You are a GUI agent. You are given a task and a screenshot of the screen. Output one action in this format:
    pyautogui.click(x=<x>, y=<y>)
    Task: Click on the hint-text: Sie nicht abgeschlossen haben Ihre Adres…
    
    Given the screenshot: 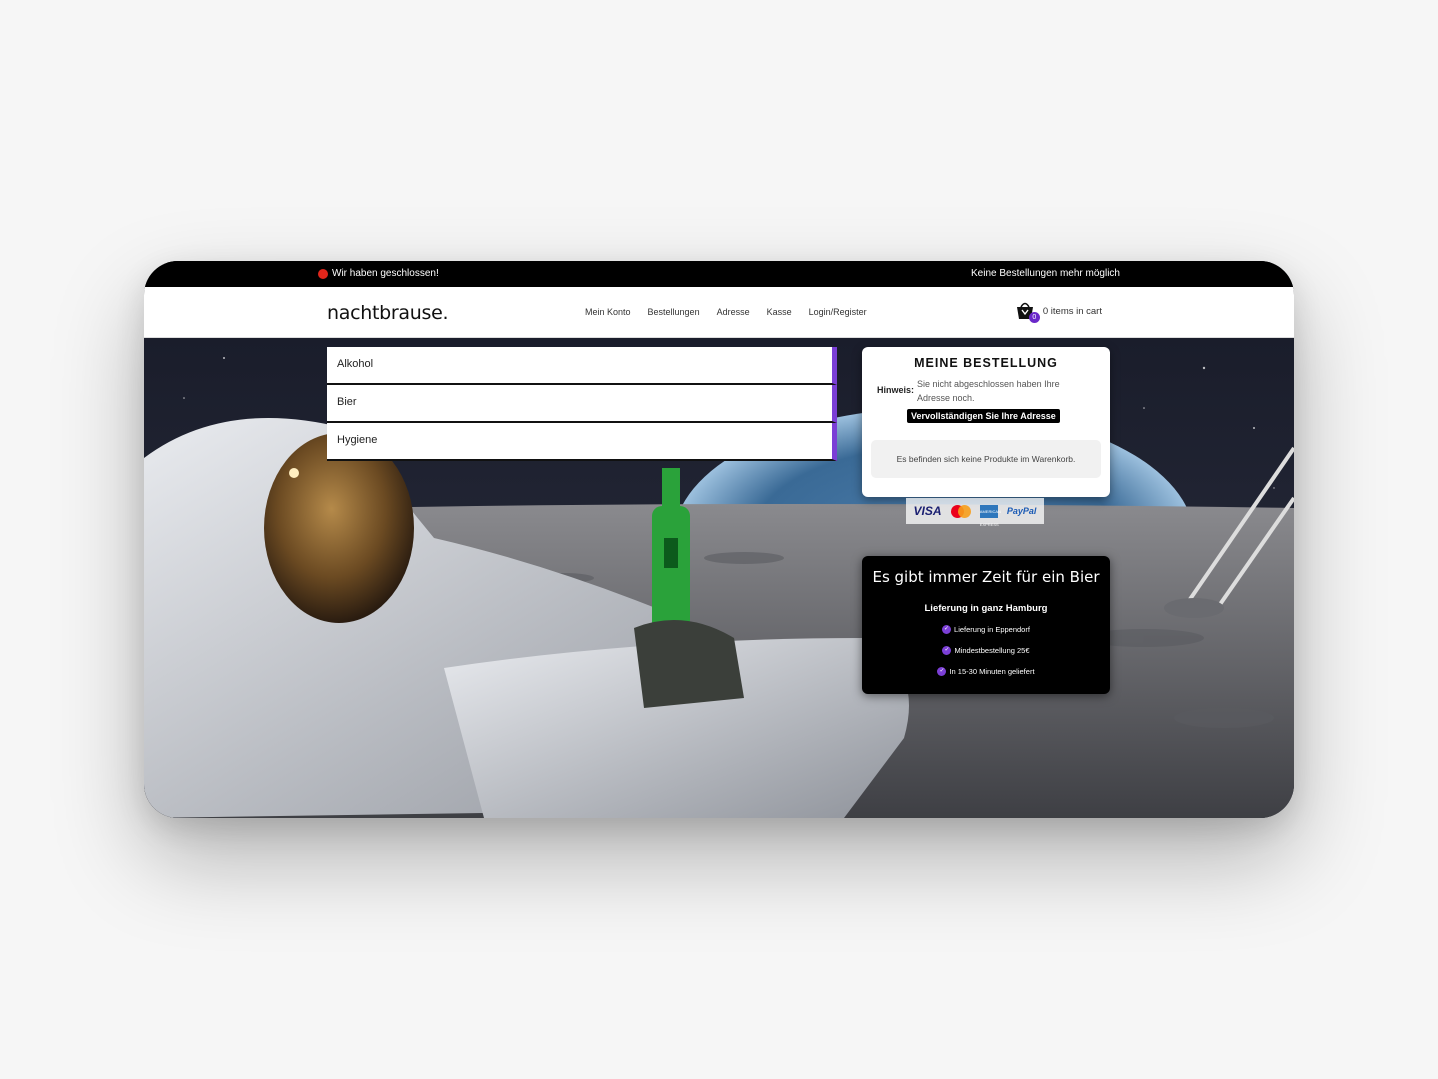 What is the action you would take?
    pyautogui.click(x=988, y=391)
    